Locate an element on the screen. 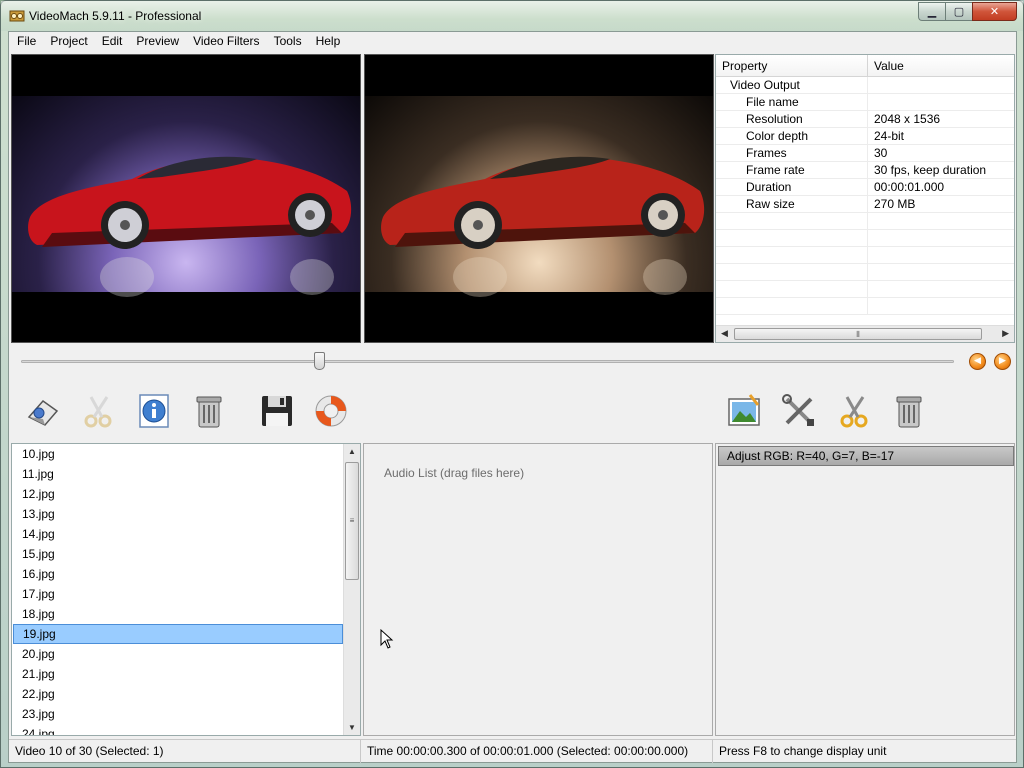 The height and width of the screenshot is (768, 1024). image-edit-icon is located at coordinates (744, 411).